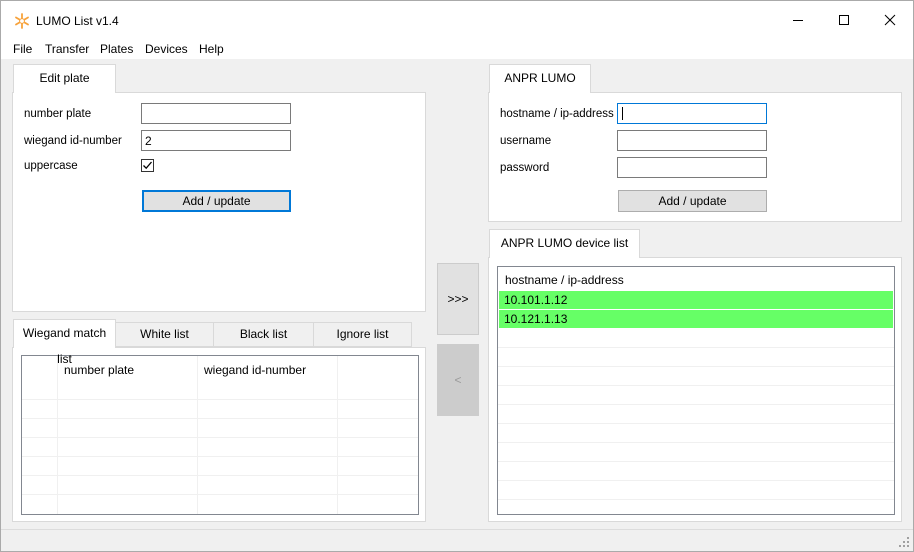 This screenshot has width=914, height=552. I want to click on tab-white-list-label: White list, so click(164, 334).